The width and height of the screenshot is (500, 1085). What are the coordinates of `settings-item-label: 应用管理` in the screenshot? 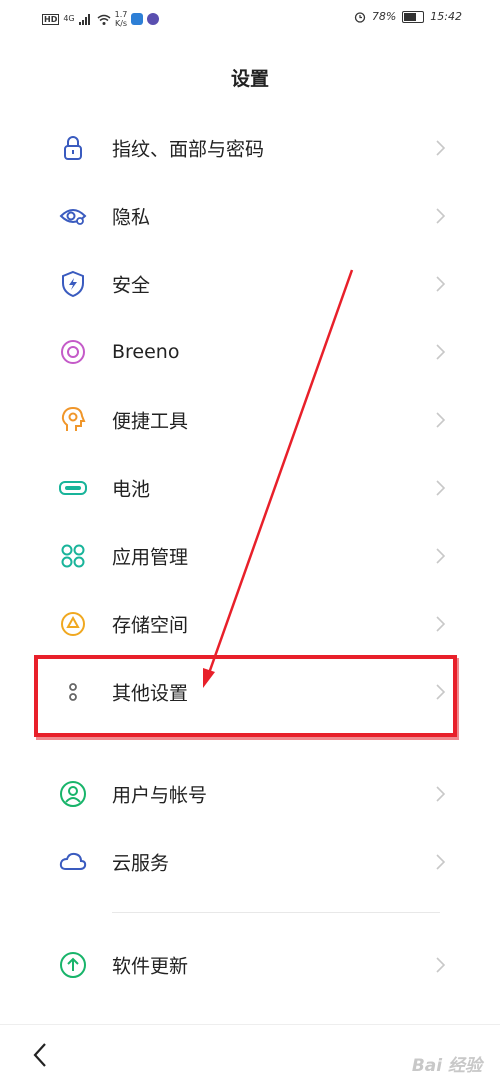 It's located at (150, 557).